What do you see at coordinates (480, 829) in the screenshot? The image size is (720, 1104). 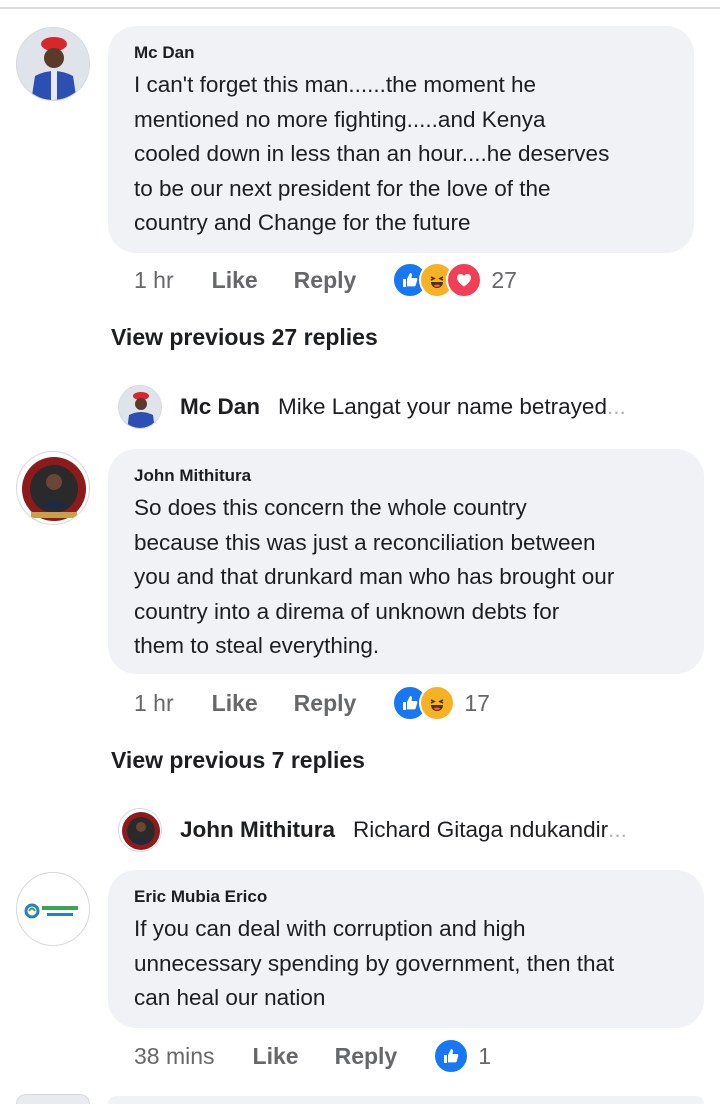 I see `reply-snippet: Richard Gitaga ndukandir` at bounding box center [480, 829].